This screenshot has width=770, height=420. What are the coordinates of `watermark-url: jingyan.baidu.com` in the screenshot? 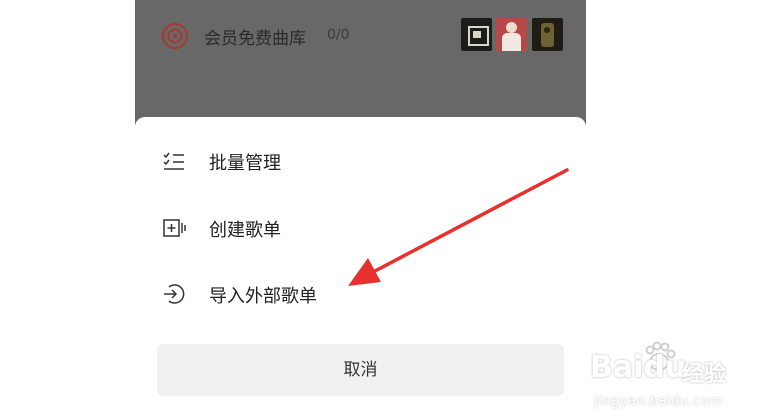 It's located at (658, 401).